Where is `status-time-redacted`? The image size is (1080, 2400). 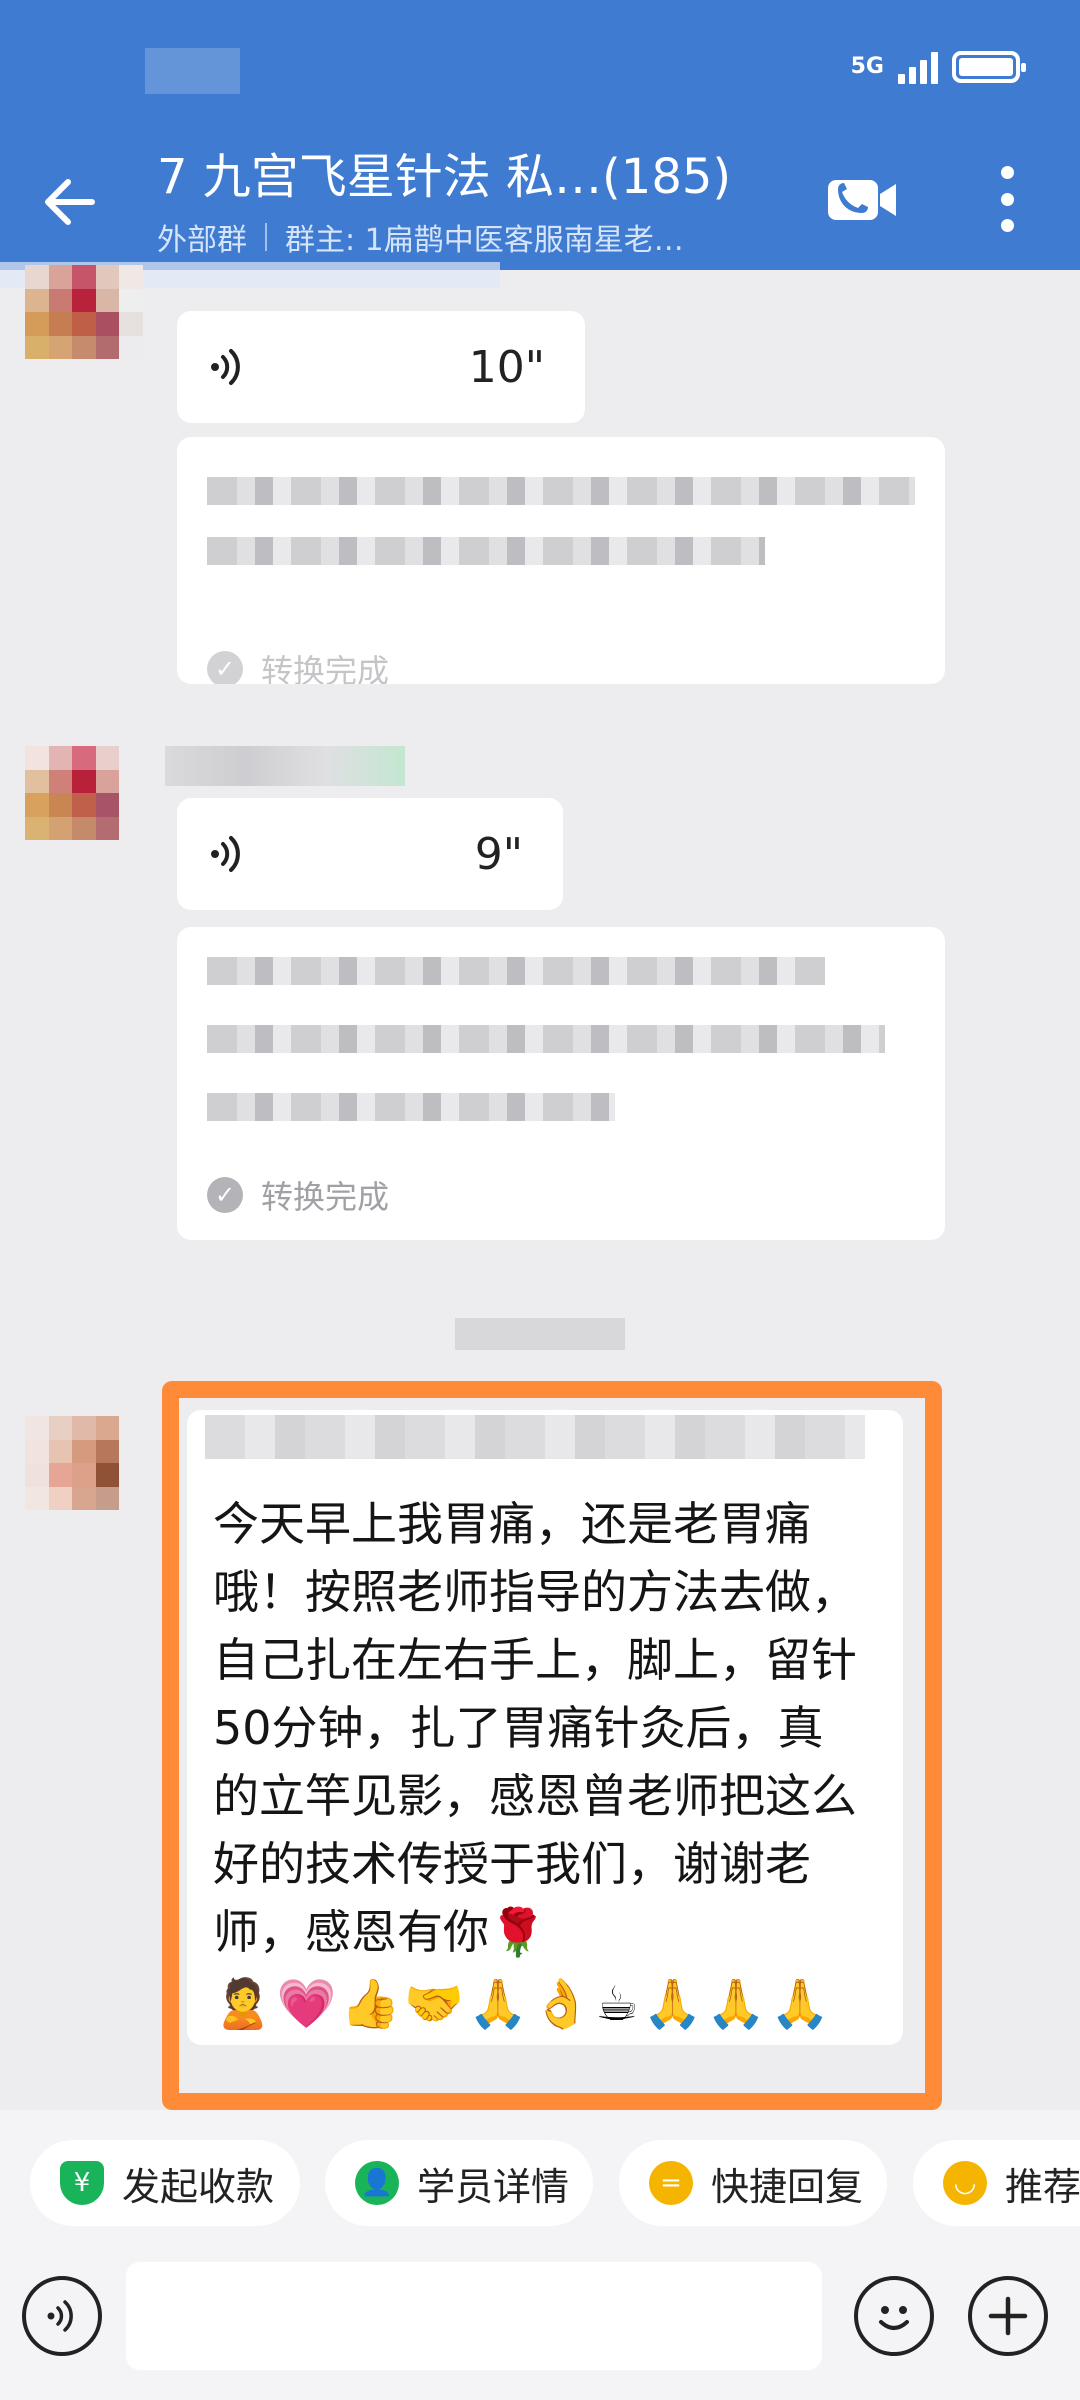 status-time-redacted is located at coordinates (192, 71).